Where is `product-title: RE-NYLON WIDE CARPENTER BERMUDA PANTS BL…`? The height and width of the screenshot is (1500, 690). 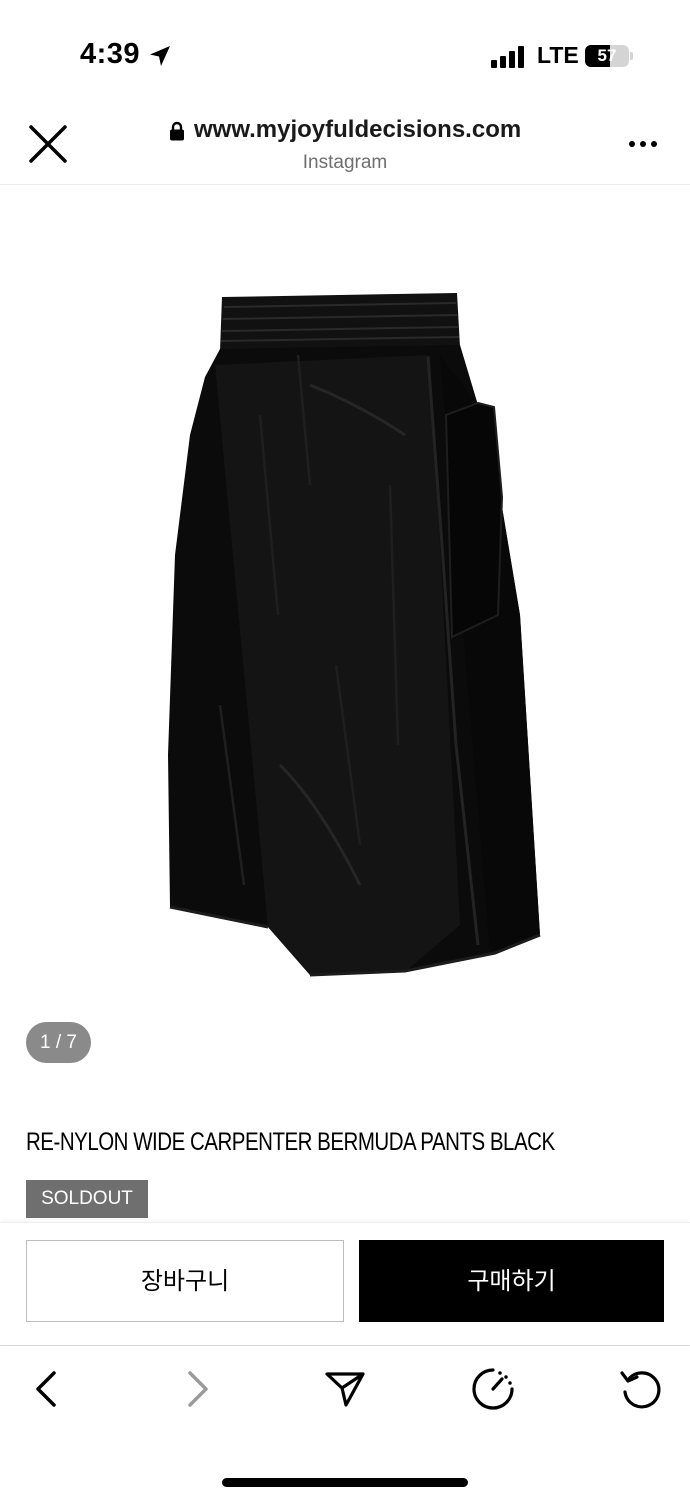
product-title: RE-NYLON WIDE CARPENTER BERMUDA PANTS BL… is located at coordinates (290, 1142).